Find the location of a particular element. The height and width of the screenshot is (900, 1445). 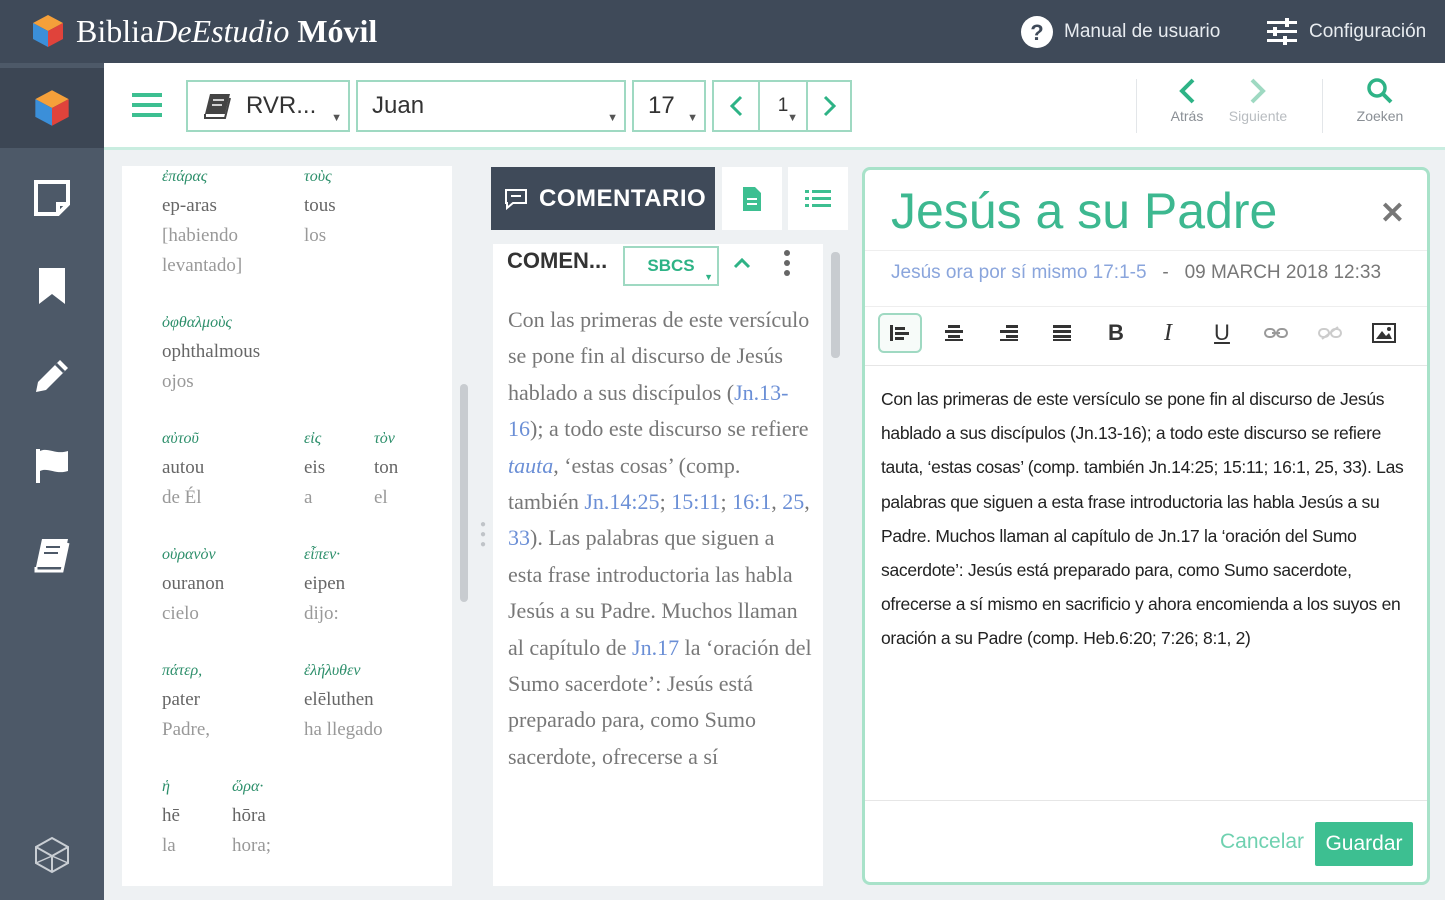

menu-button is located at coordinates (147, 107).